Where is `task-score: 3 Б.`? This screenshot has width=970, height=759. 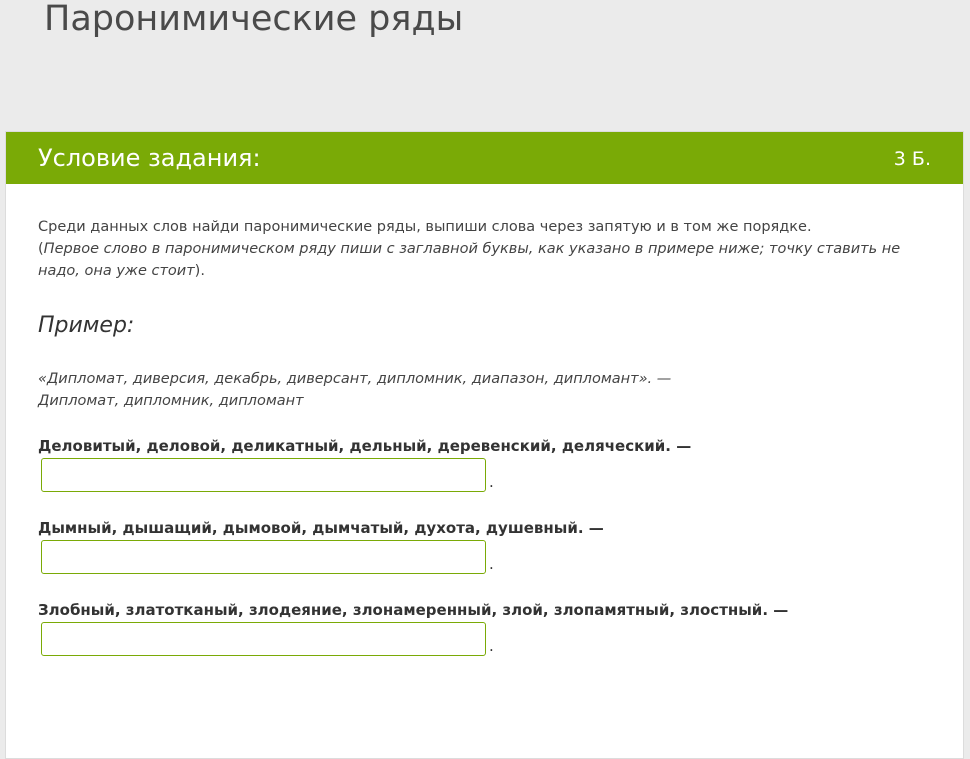
task-score: 3 Б. is located at coordinates (912, 159).